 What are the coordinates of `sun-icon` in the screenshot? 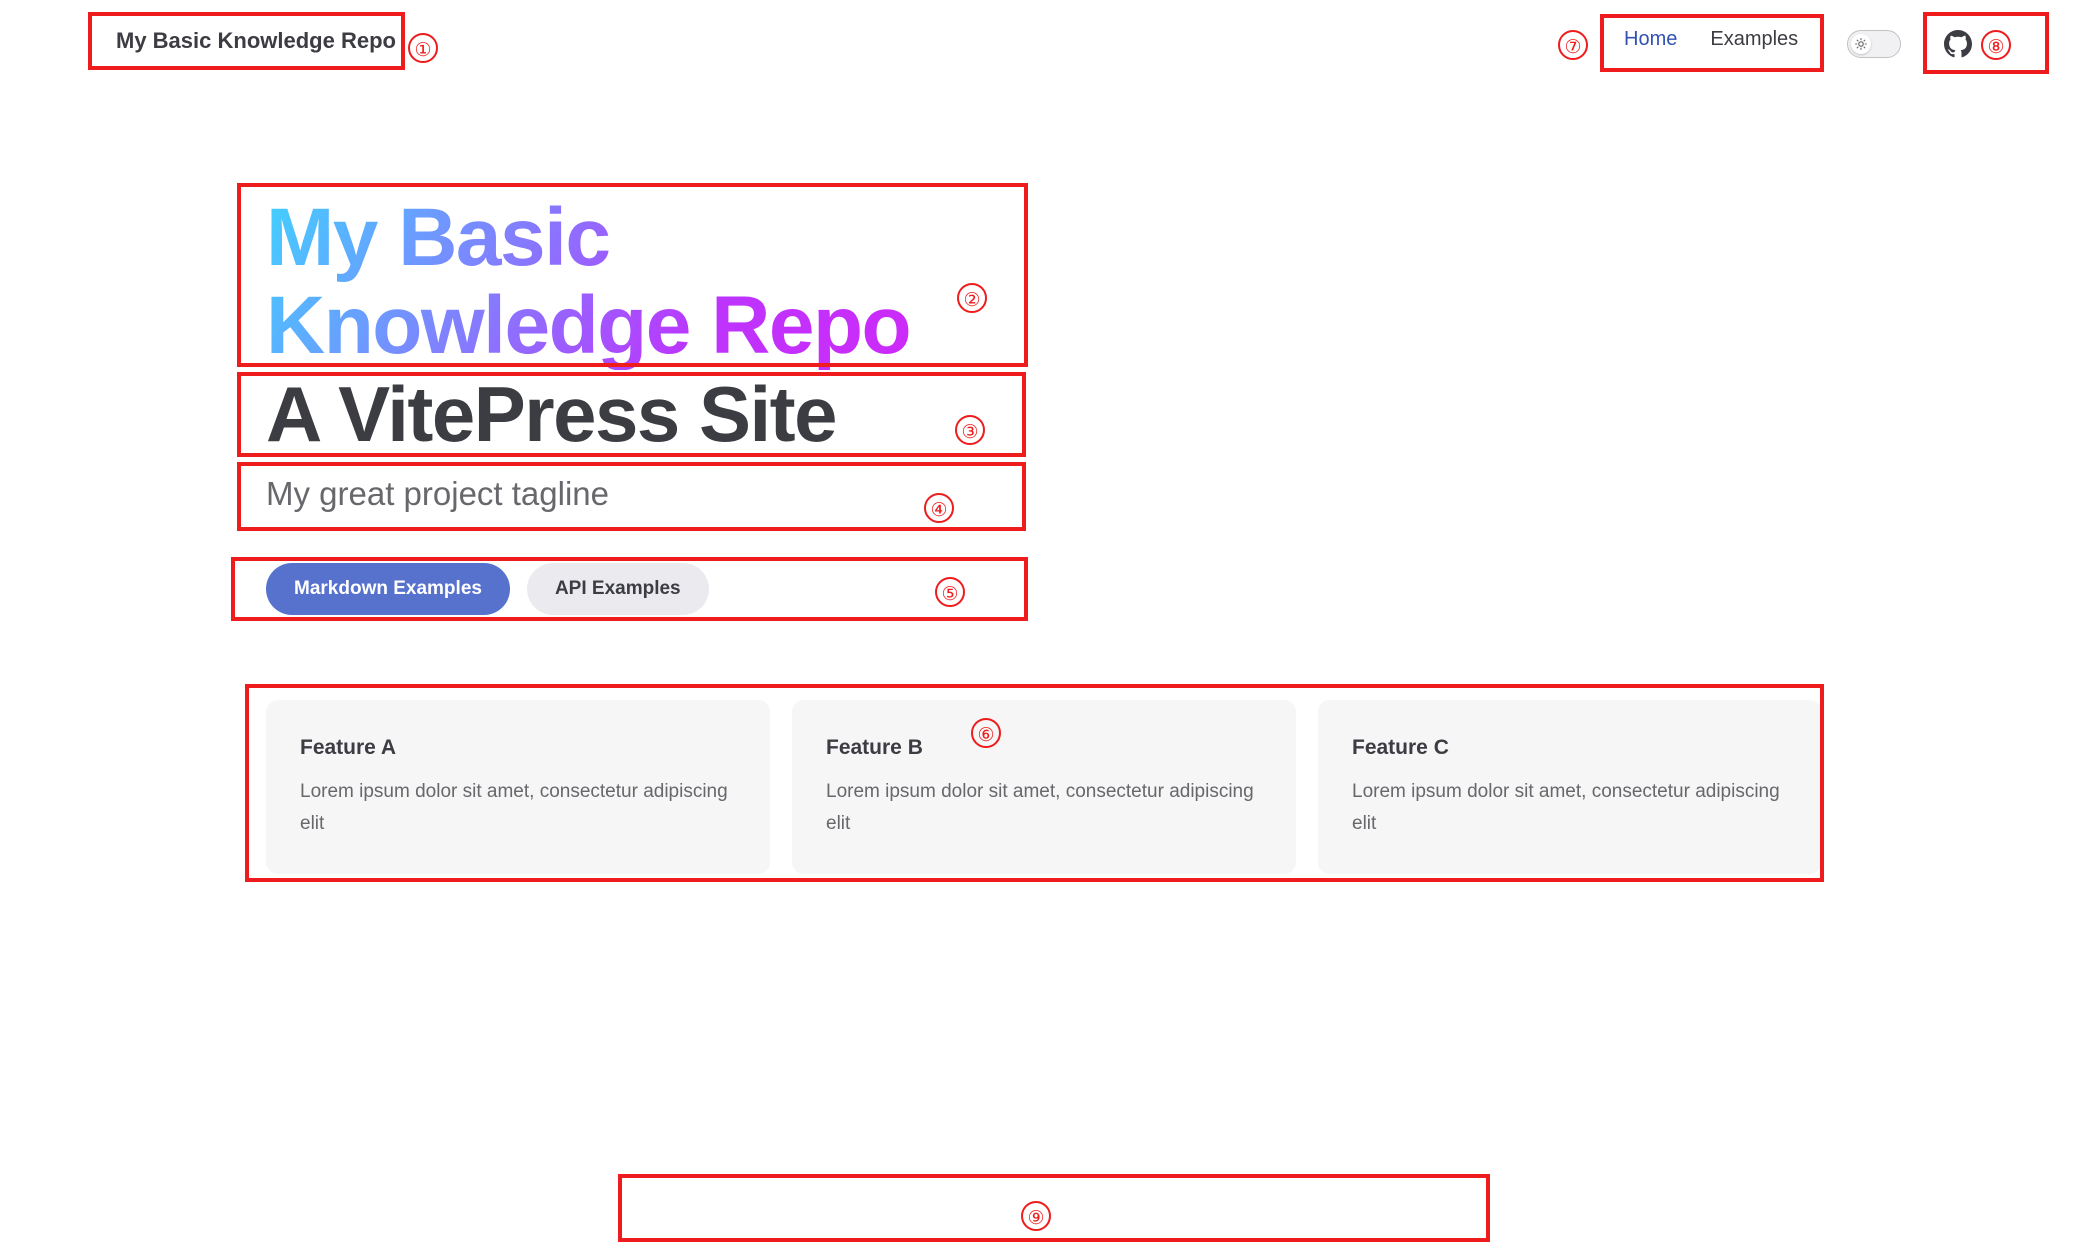 It's located at (1861, 44).